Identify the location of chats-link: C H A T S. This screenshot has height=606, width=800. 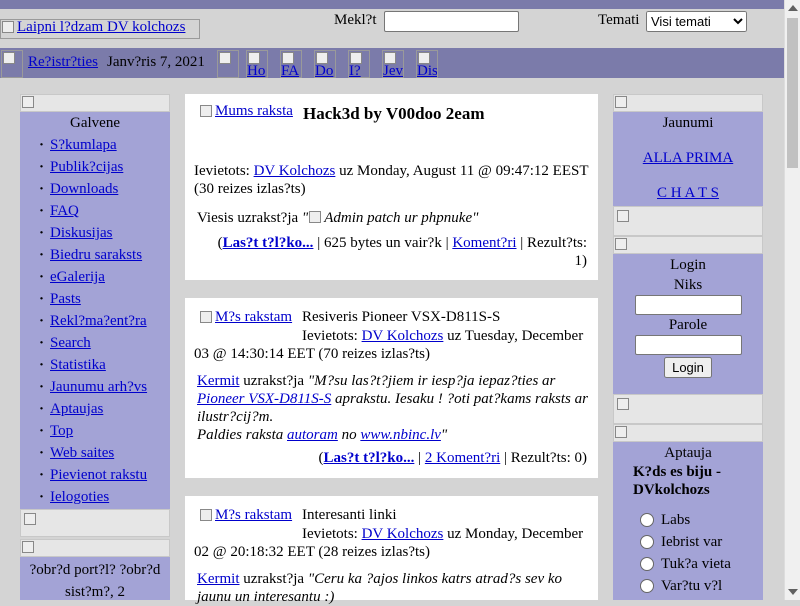
(688, 193).